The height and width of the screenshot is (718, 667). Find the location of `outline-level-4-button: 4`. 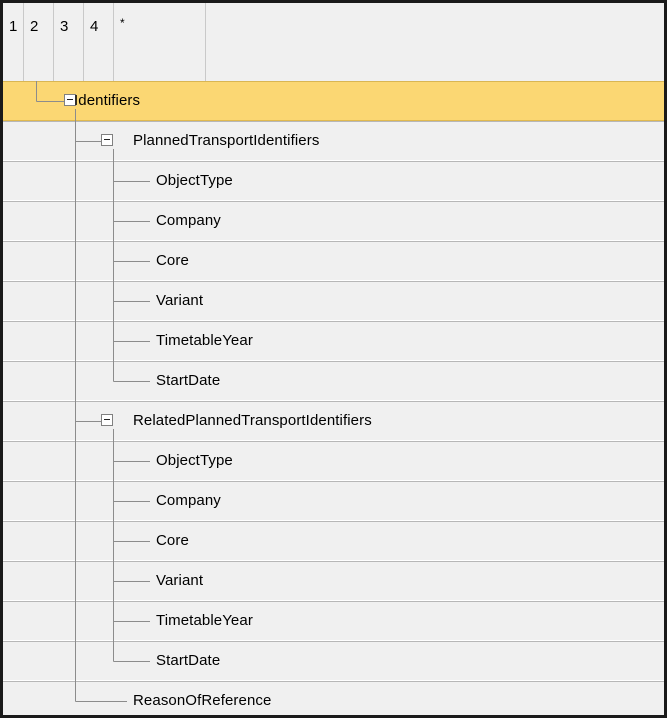

outline-level-4-button: 4 is located at coordinates (99, 42).